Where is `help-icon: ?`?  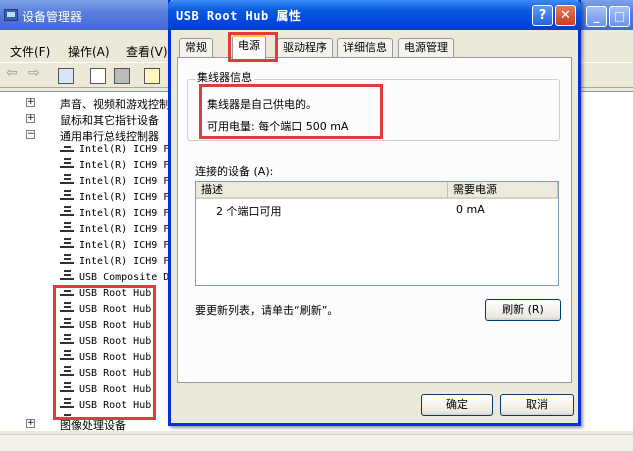
help-icon: ? is located at coordinates (542, 15).